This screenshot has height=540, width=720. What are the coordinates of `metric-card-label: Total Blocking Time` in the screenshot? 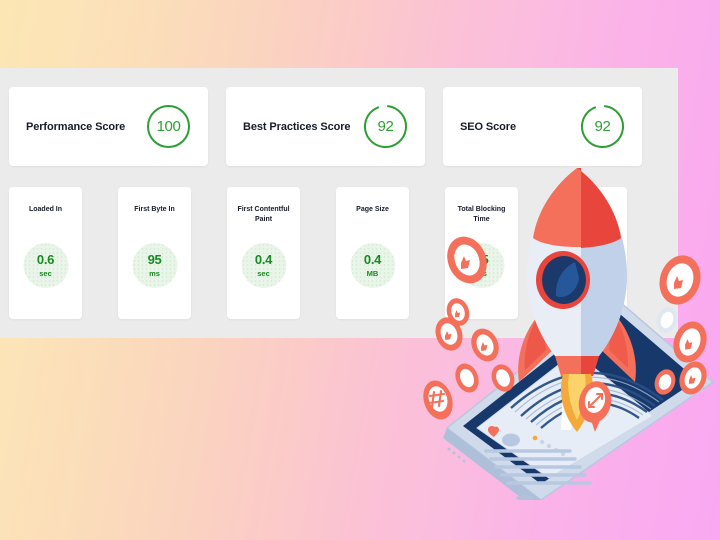 It's located at (481, 215).